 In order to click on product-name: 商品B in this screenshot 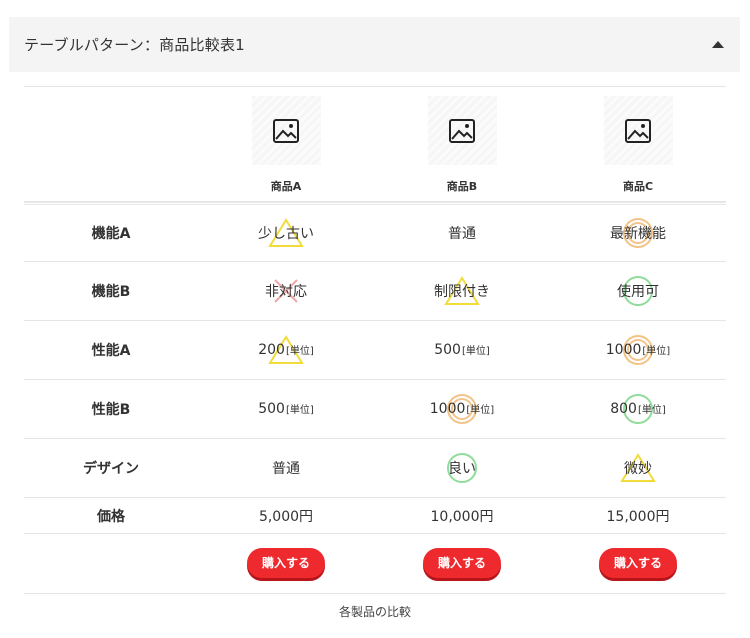, I will do `click(462, 186)`.